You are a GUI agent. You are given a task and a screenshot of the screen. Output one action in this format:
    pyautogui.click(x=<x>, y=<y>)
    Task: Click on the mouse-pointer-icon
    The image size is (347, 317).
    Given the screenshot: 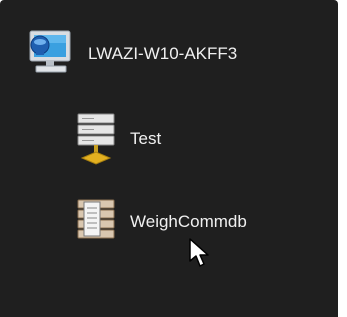 What is the action you would take?
    pyautogui.click(x=200, y=253)
    